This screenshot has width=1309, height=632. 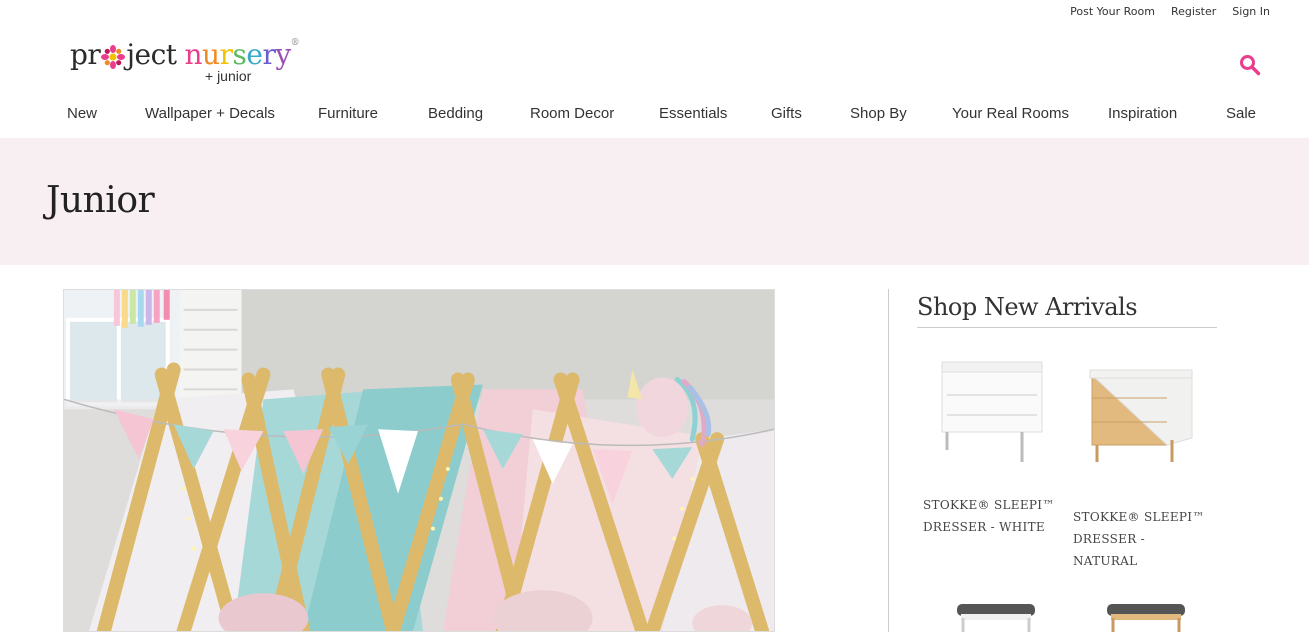 I want to click on search-icon, so click(x=1250, y=65).